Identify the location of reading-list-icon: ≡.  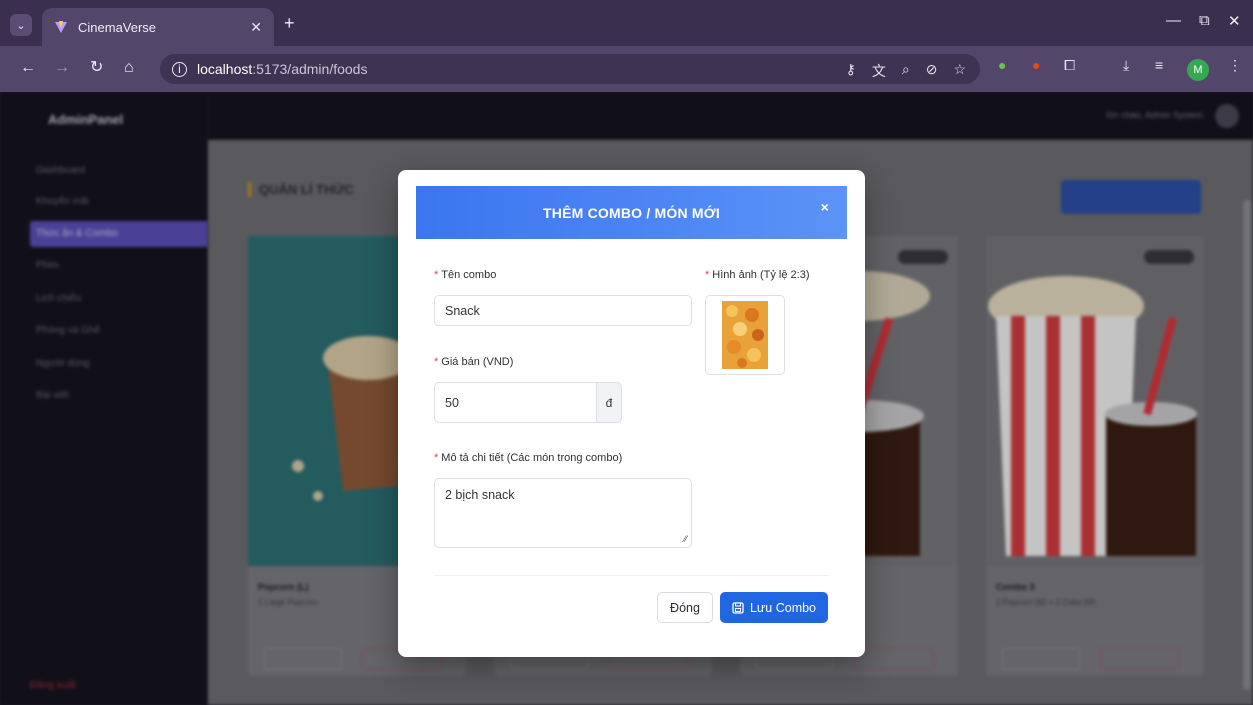
(1159, 65).